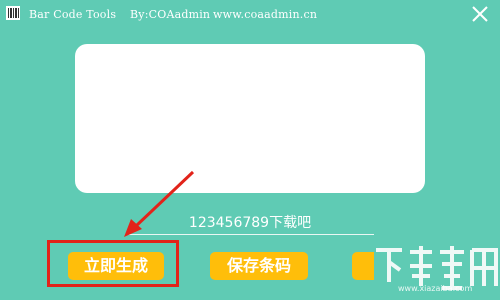 The image size is (500, 300). What do you see at coordinates (13, 13) in the screenshot?
I see `barcode-icon` at bounding box center [13, 13].